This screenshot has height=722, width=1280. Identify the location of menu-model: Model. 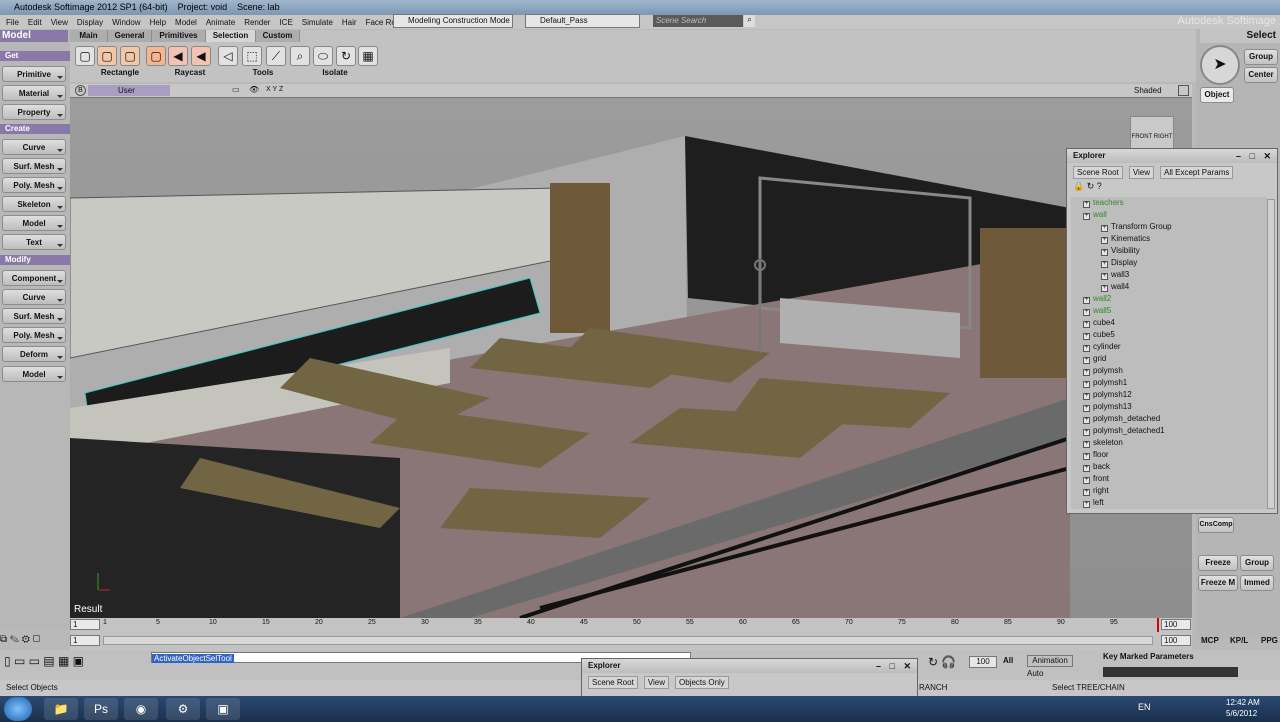
(186, 22).